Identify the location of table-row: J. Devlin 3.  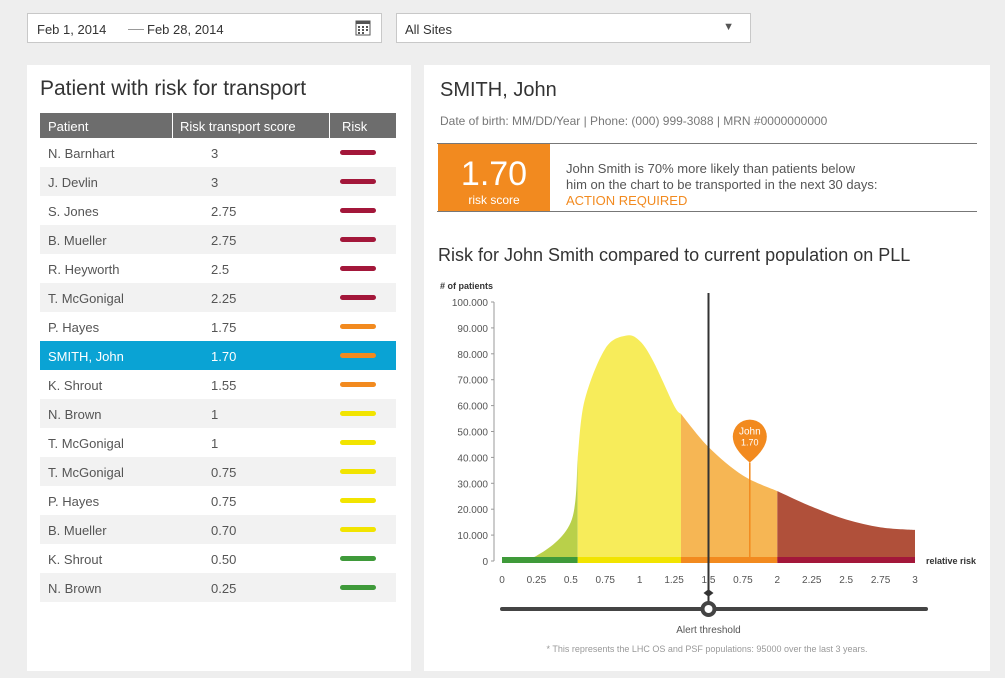
(218, 181).